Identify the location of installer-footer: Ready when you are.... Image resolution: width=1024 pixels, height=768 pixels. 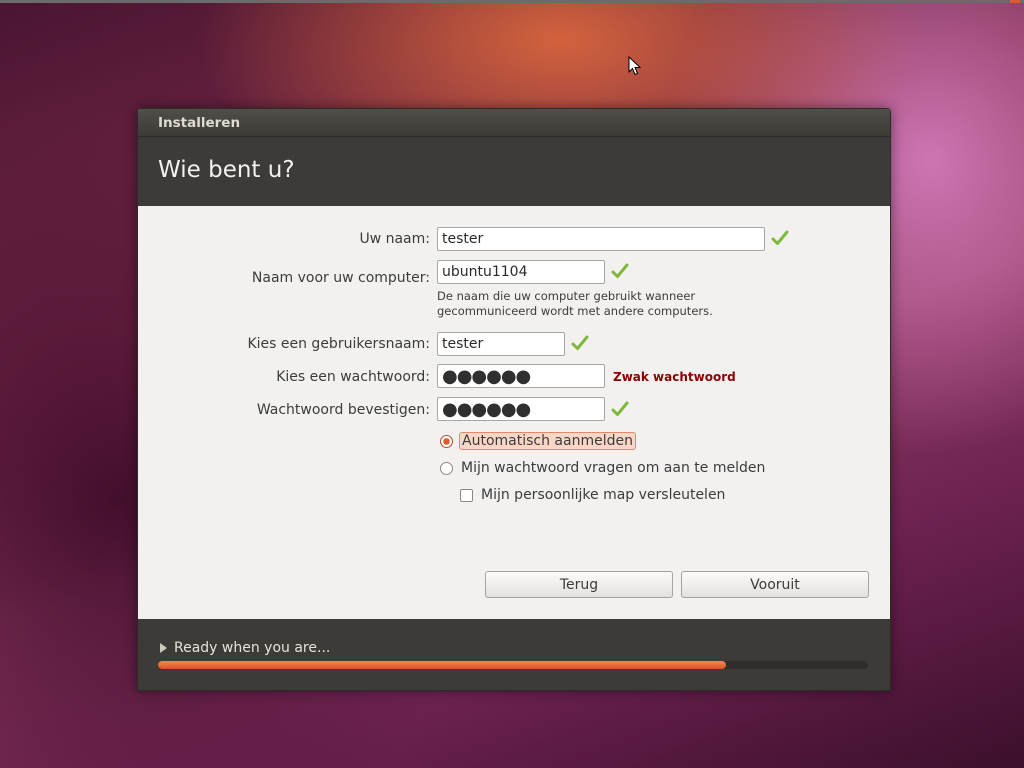
(514, 654).